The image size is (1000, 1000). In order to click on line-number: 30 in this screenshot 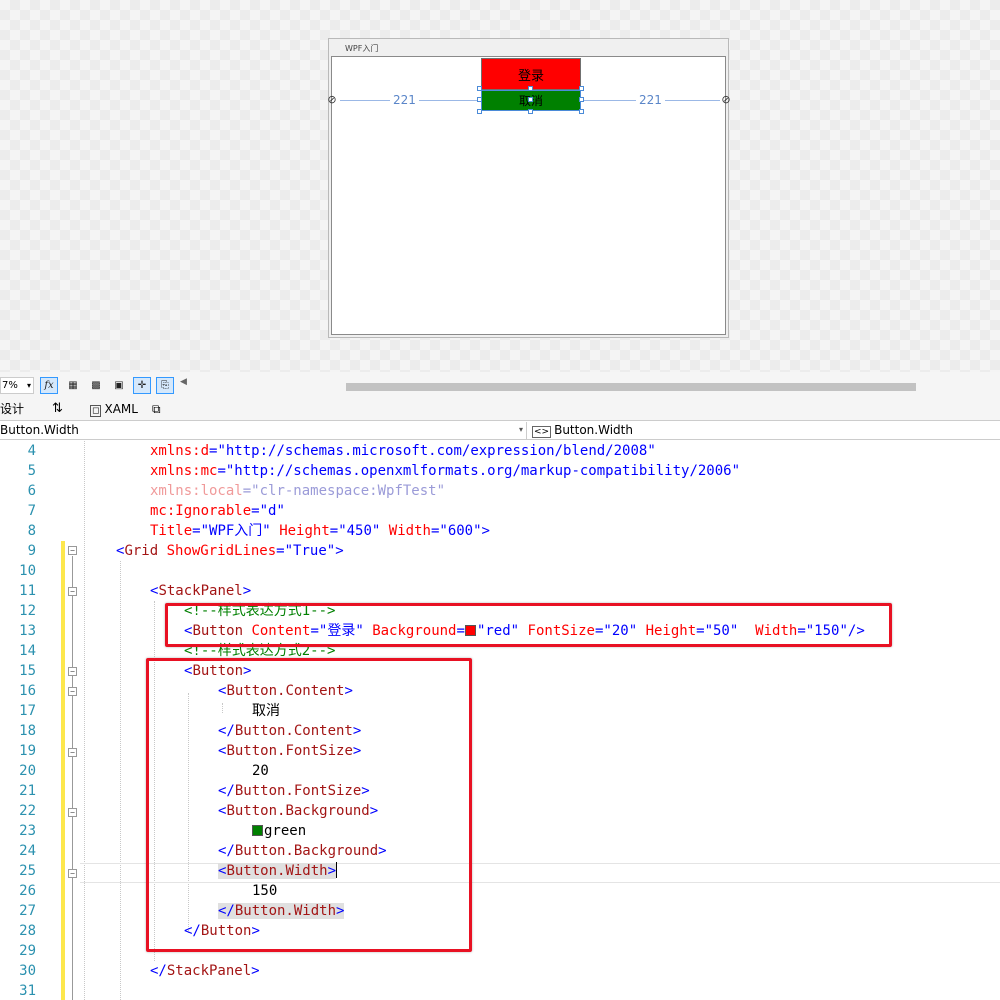, I will do `click(27, 971)`.